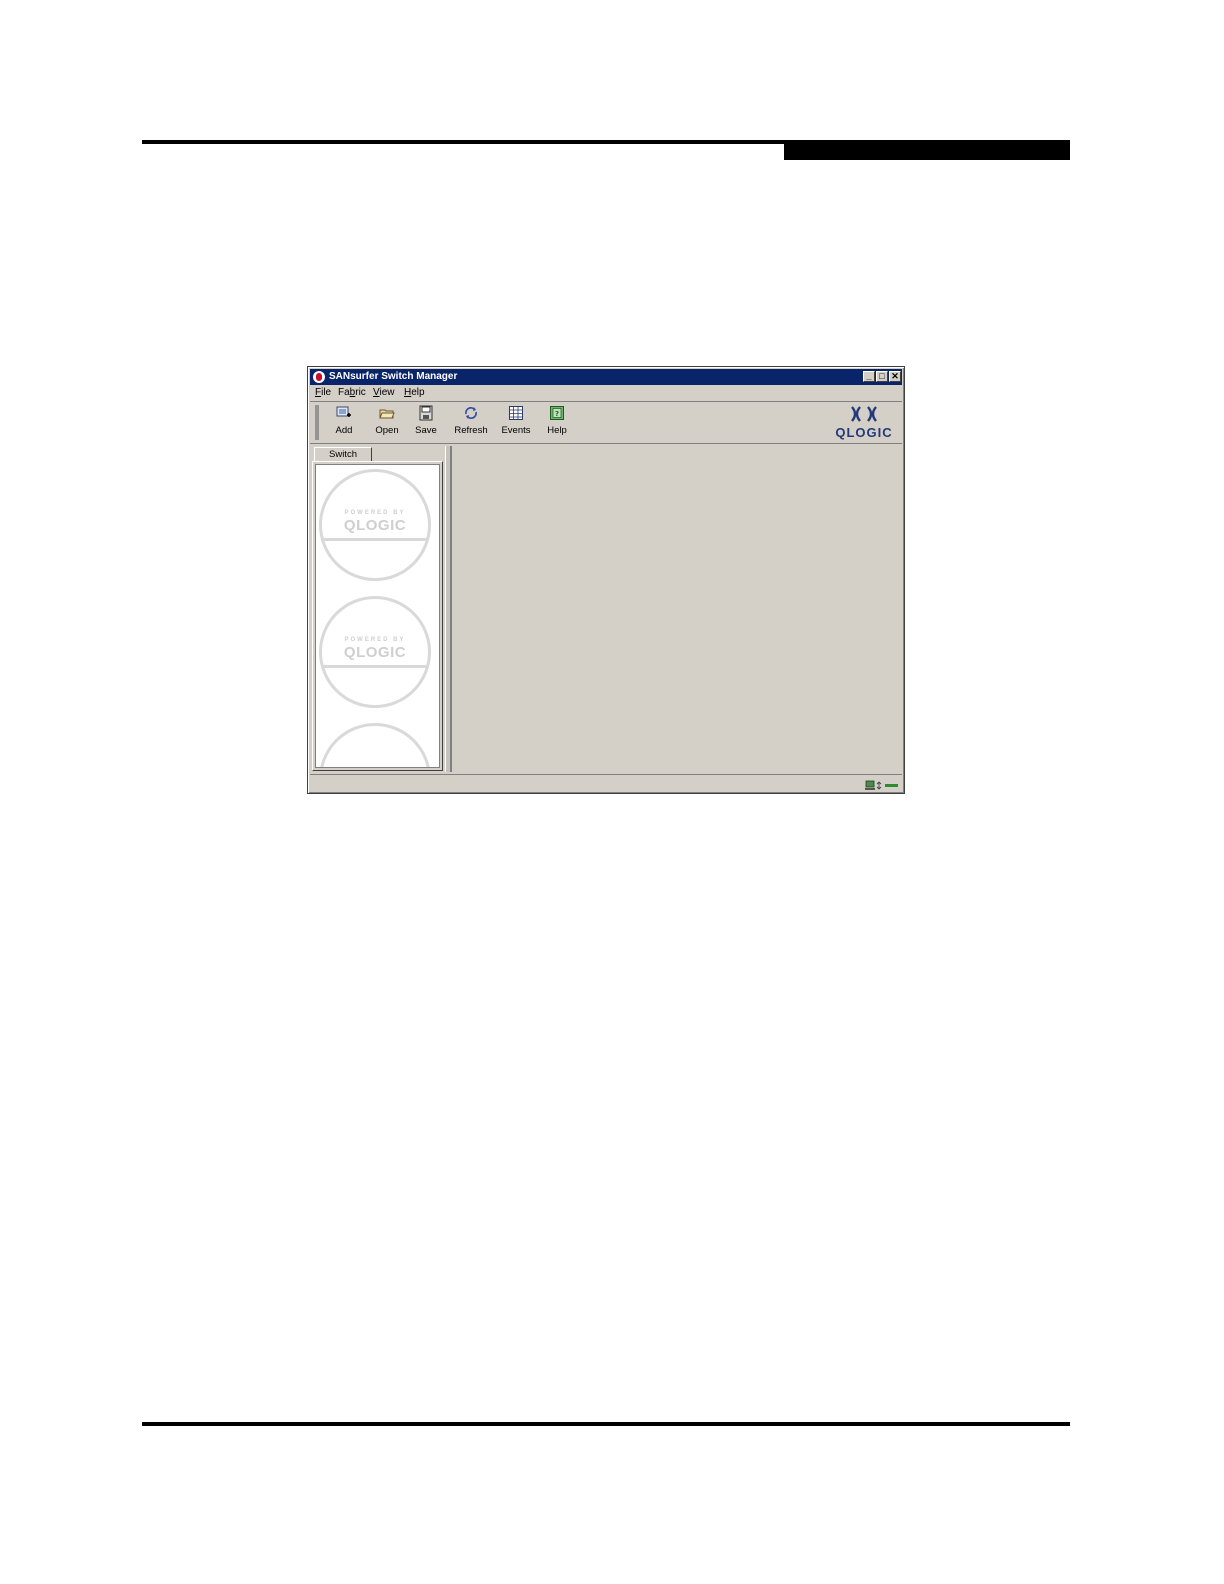  What do you see at coordinates (317, 422) in the screenshot?
I see `toolbar-grip` at bounding box center [317, 422].